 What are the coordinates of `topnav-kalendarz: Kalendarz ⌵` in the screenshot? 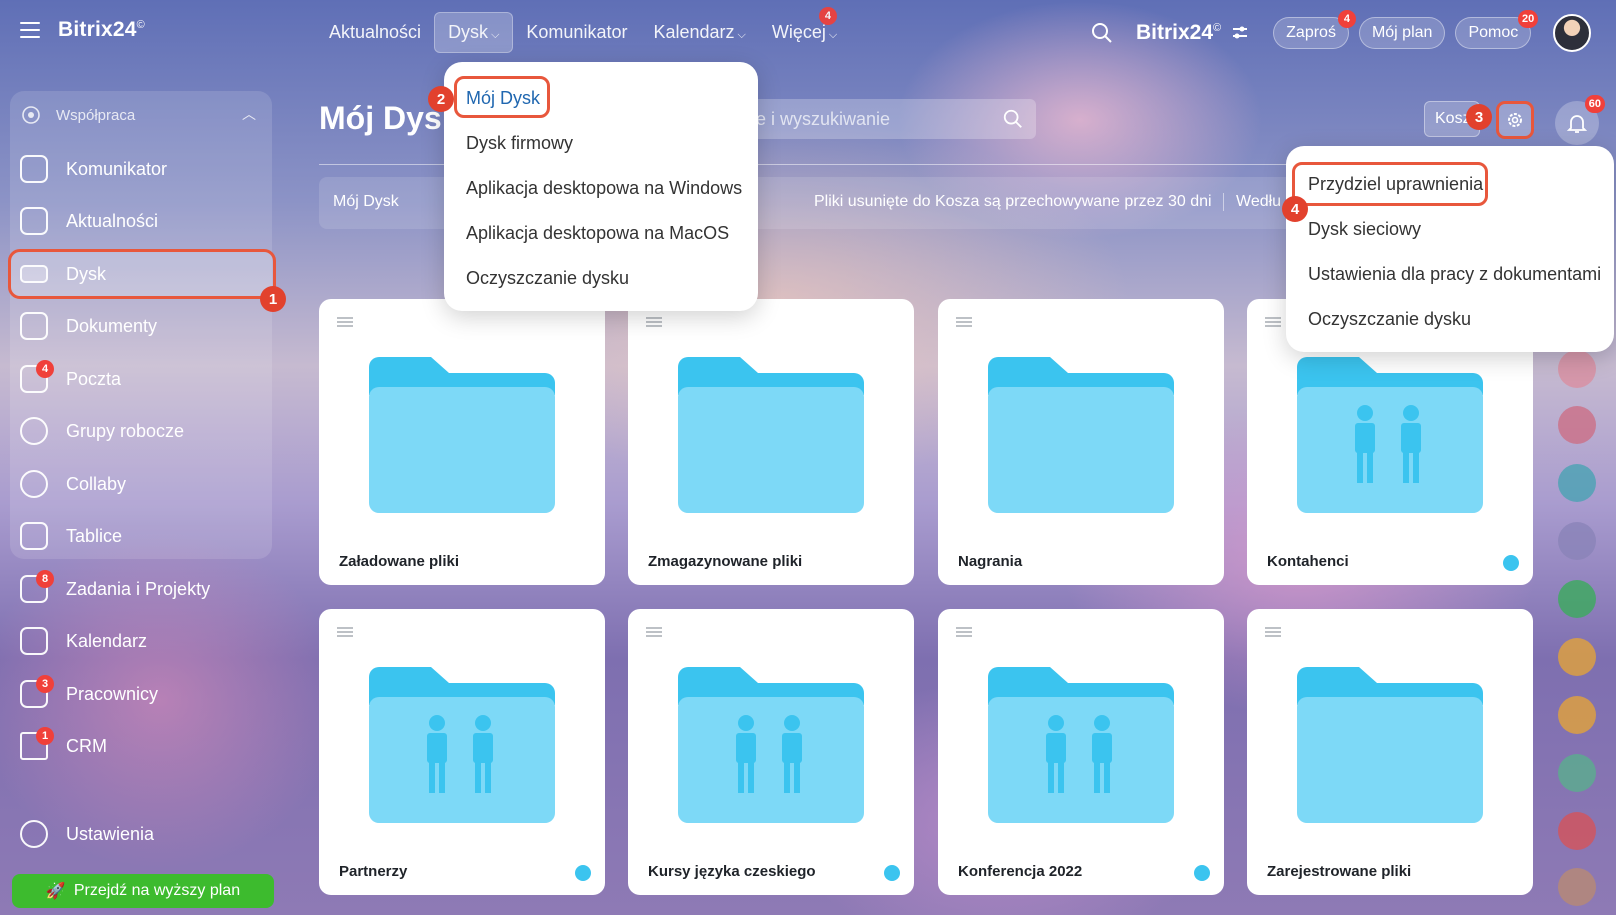 It's located at (699, 32).